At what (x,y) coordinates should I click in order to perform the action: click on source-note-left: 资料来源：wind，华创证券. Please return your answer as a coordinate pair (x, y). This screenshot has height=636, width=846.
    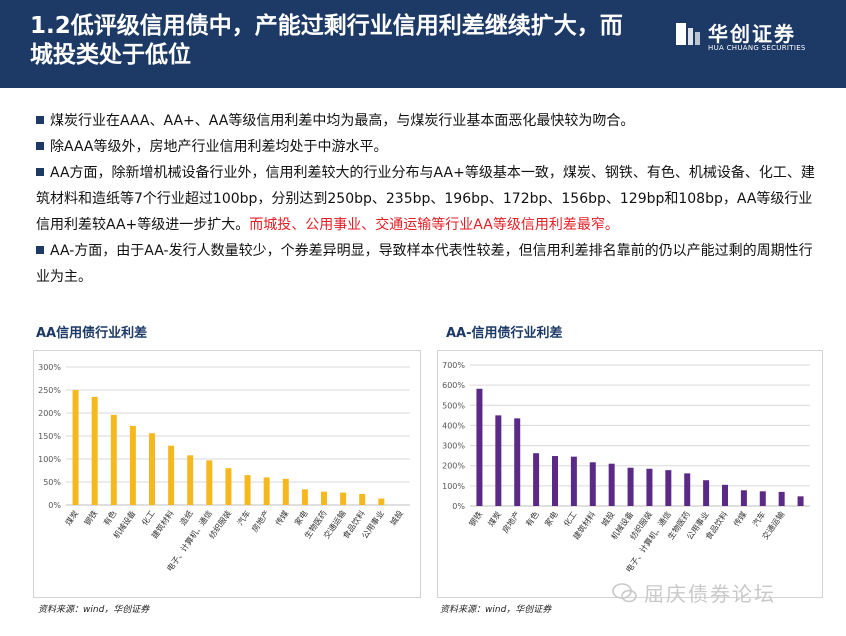
    Looking at the image, I should click on (94, 610).